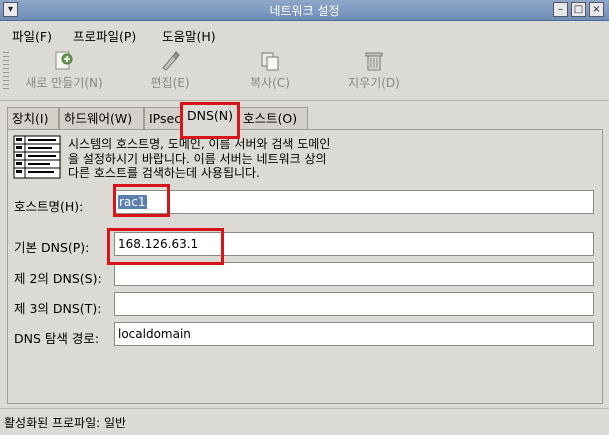 Image resolution: width=609 pixels, height=435 pixels. Describe the element at coordinates (171, 61) in the screenshot. I see `edit-icon` at that location.